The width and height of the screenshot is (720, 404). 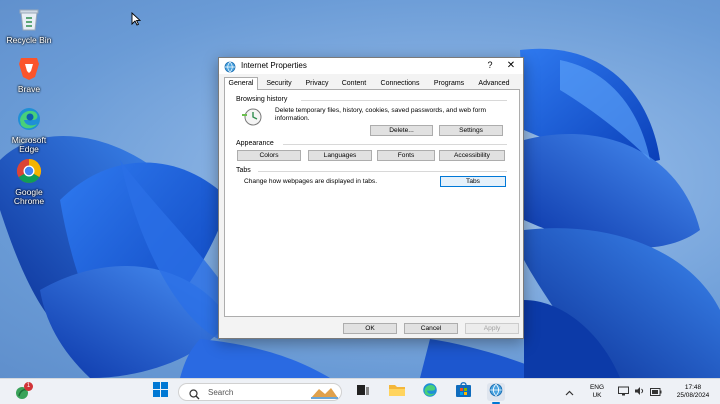 What do you see at coordinates (324, 394) in the screenshot?
I see `search-highlight-icon` at bounding box center [324, 394].